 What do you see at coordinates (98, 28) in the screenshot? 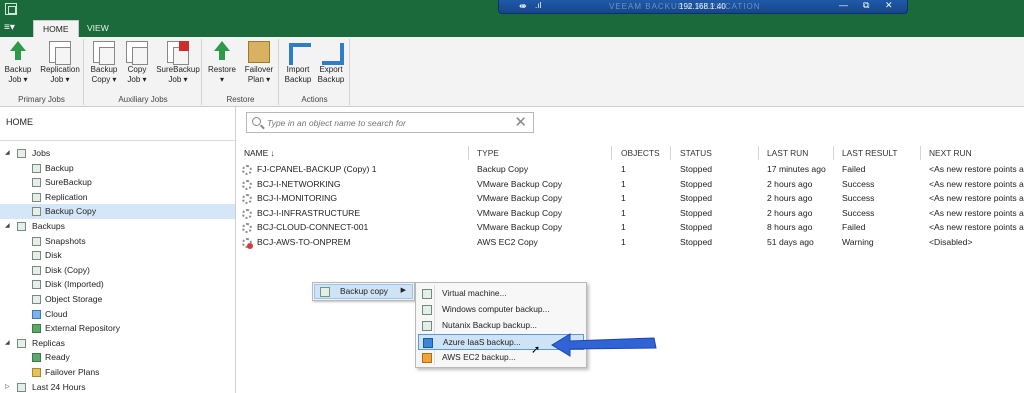
I see `tab-view: VIEW` at bounding box center [98, 28].